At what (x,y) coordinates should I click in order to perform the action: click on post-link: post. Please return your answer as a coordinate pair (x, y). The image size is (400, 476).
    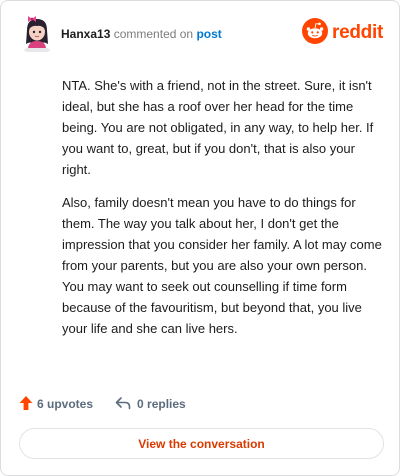
    Looking at the image, I should click on (208, 34).